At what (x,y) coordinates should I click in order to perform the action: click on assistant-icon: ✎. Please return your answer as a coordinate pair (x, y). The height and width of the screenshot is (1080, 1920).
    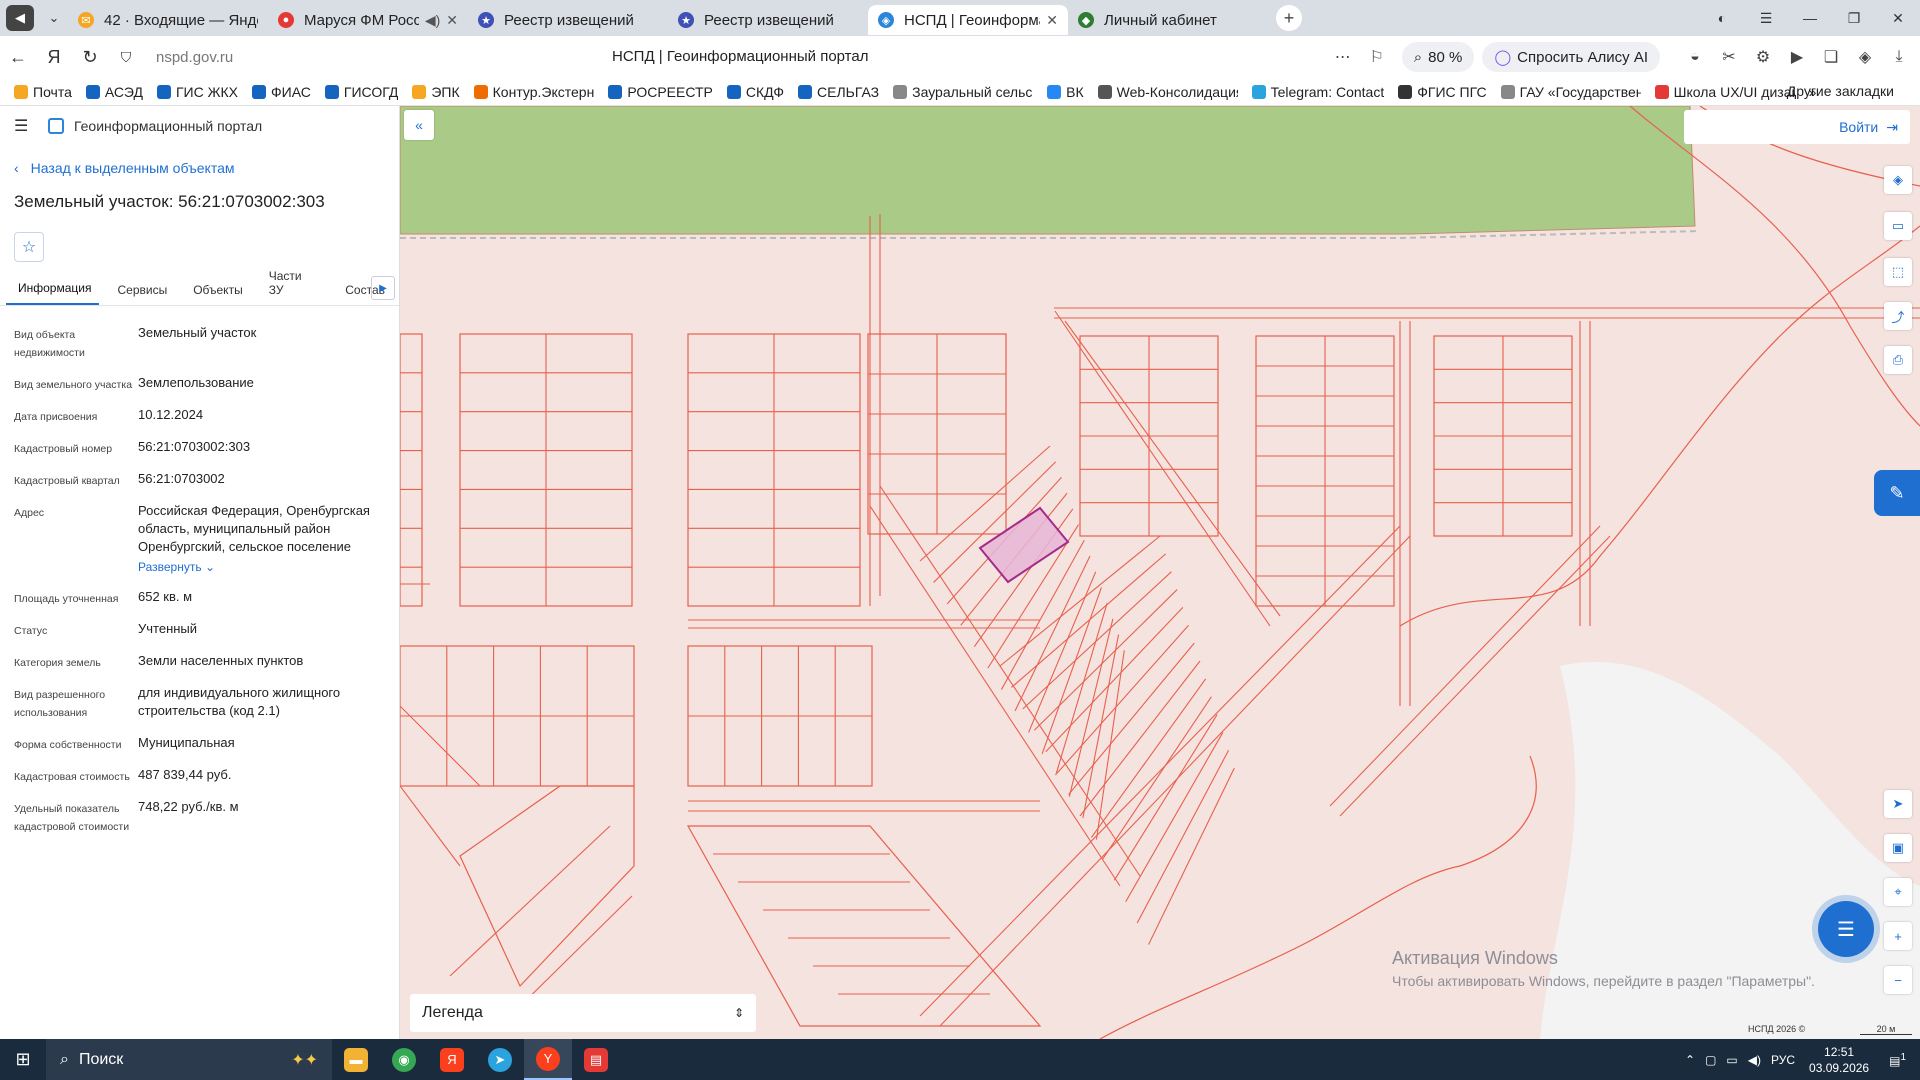
    Looking at the image, I should click on (1897, 493).